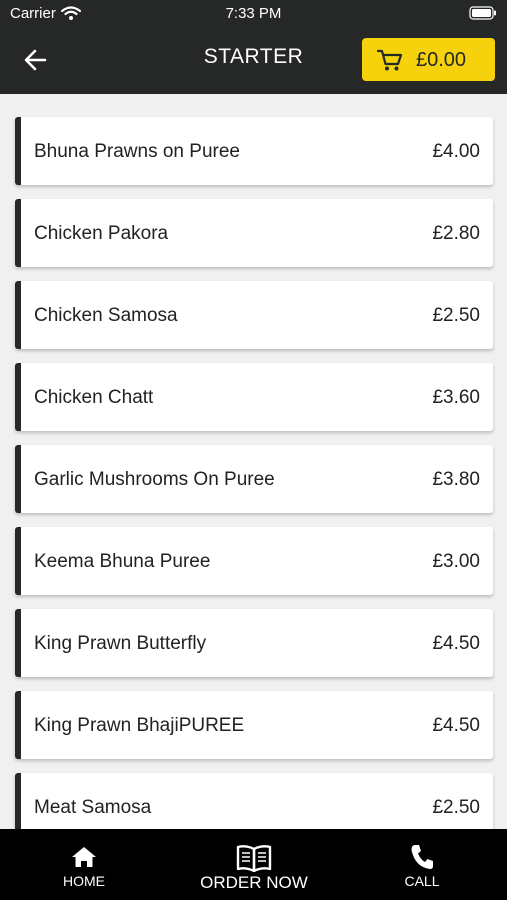  I want to click on menu-book-icon, so click(254, 858).